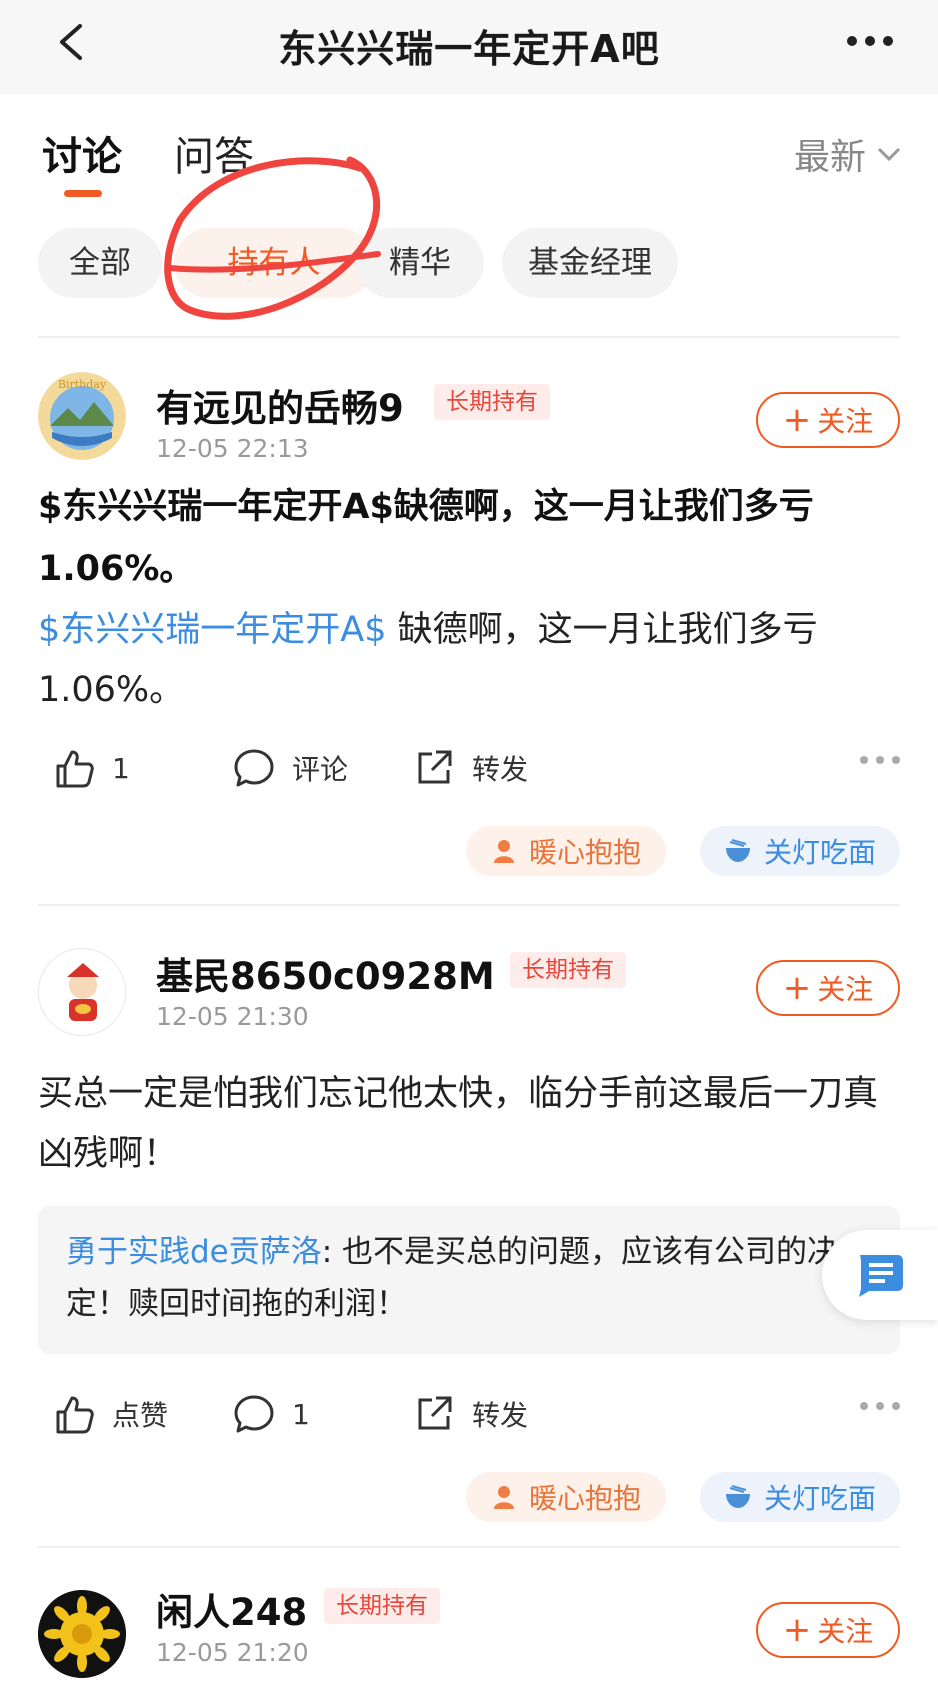 Image resolution: width=938 pixels, height=1703 pixels. Describe the element at coordinates (829, 157) in the screenshot. I see `sort-label: 最新` at that location.